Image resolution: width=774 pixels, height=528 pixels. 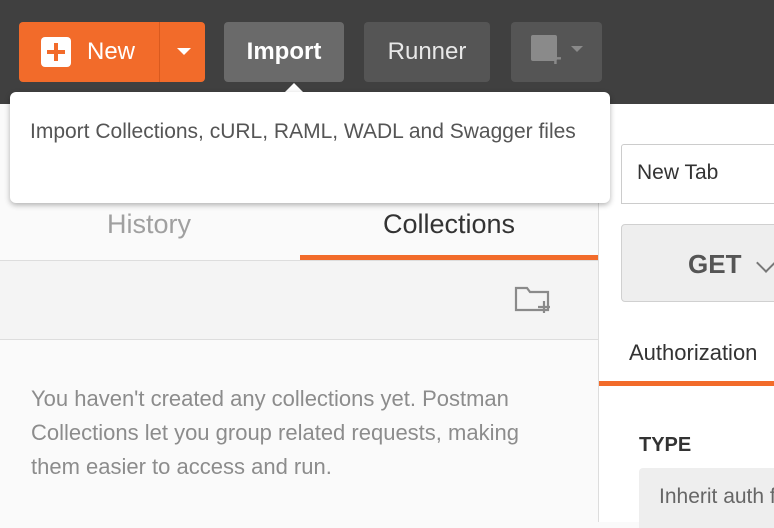 What do you see at coordinates (706, 498) in the screenshot?
I see `auth-type-select: Inherit auth from parent` at bounding box center [706, 498].